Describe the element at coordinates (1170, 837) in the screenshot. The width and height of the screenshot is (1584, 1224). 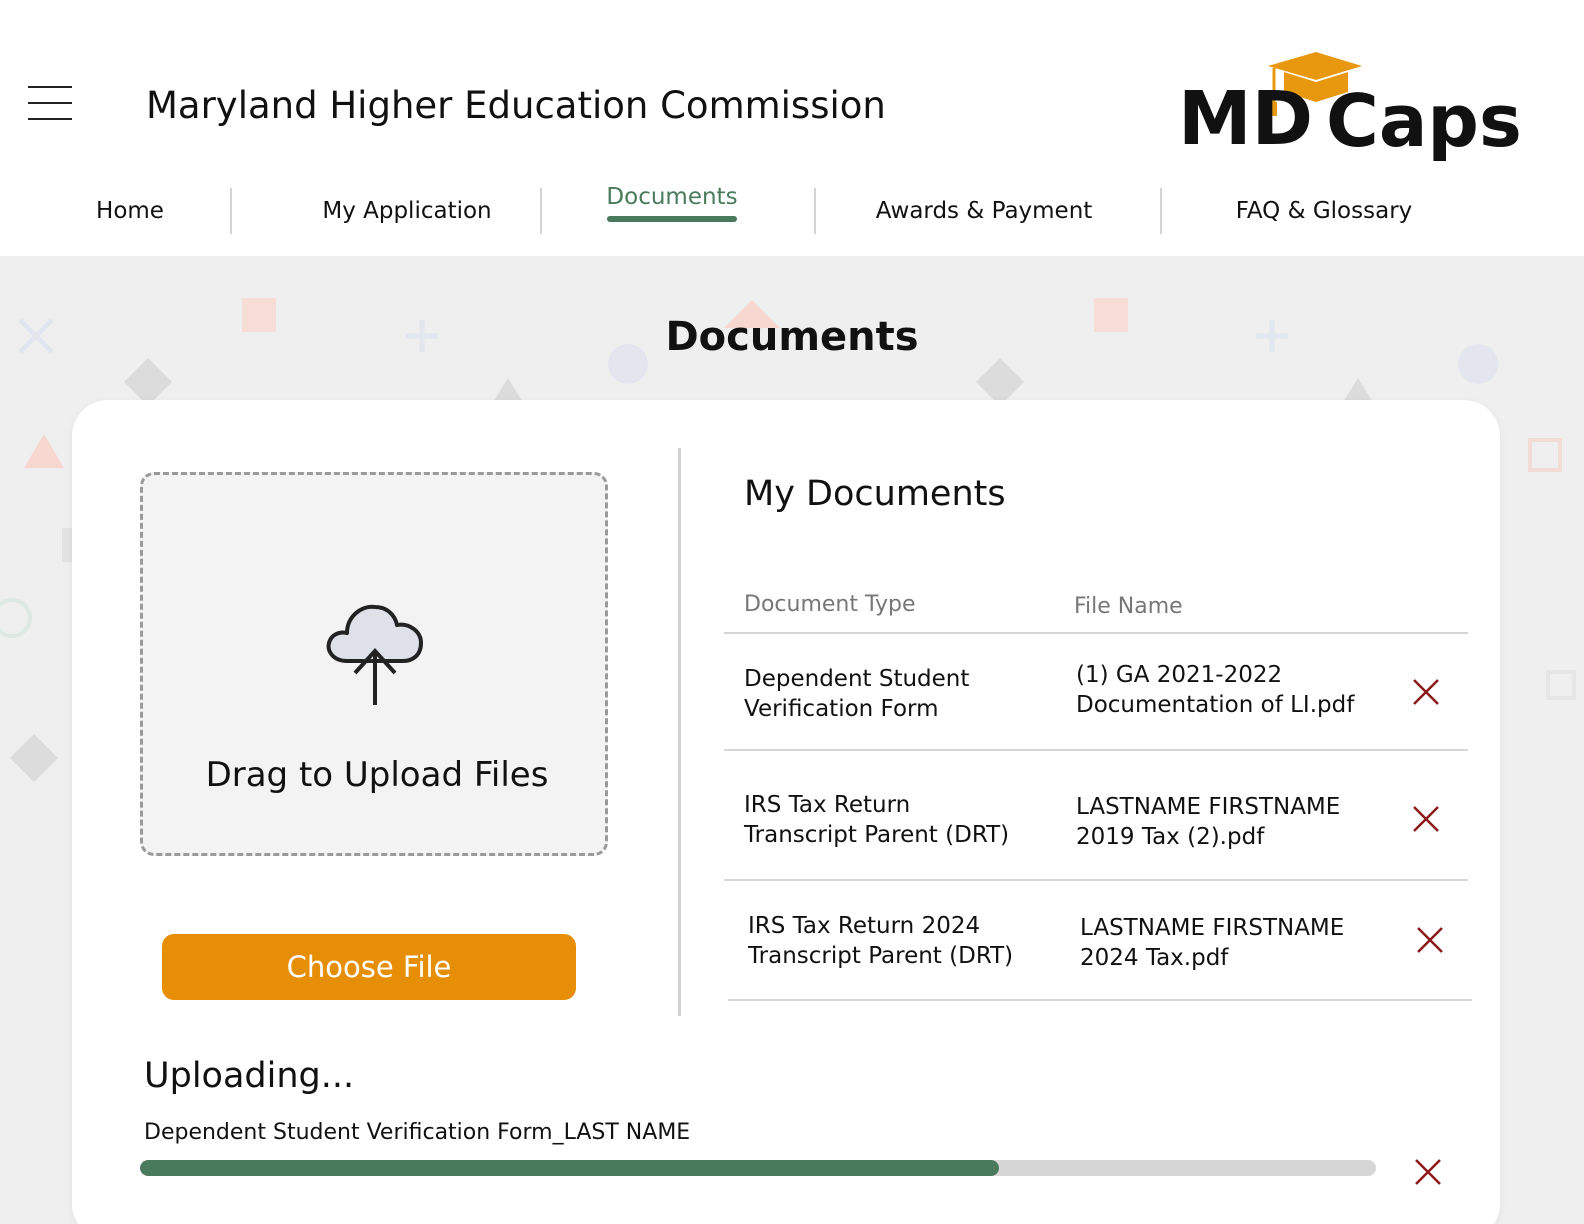
I see `file-name-line: 2019 Tax (2).pdf` at that location.